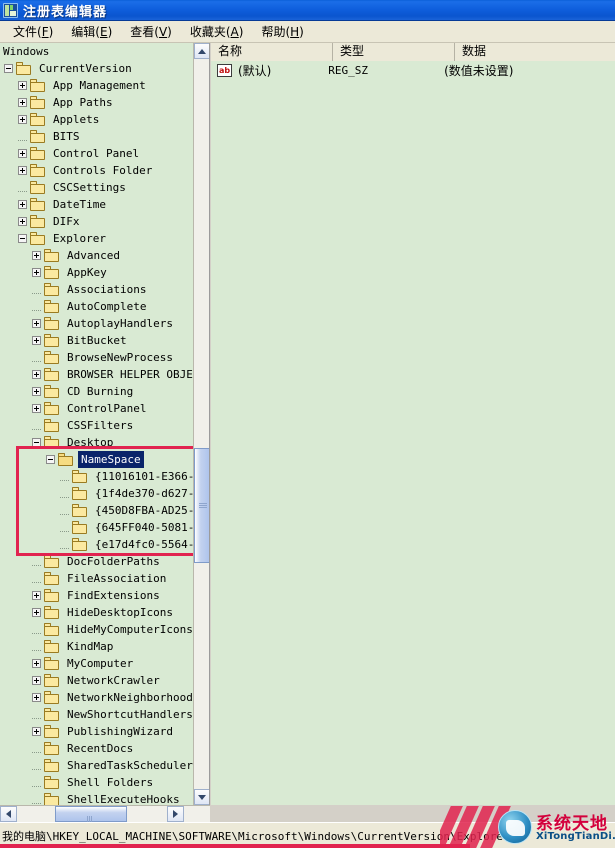 The height and width of the screenshot is (848, 615). Describe the element at coordinates (33, 32) in the screenshot. I see `menu-item-1: 文件(F)` at that location.